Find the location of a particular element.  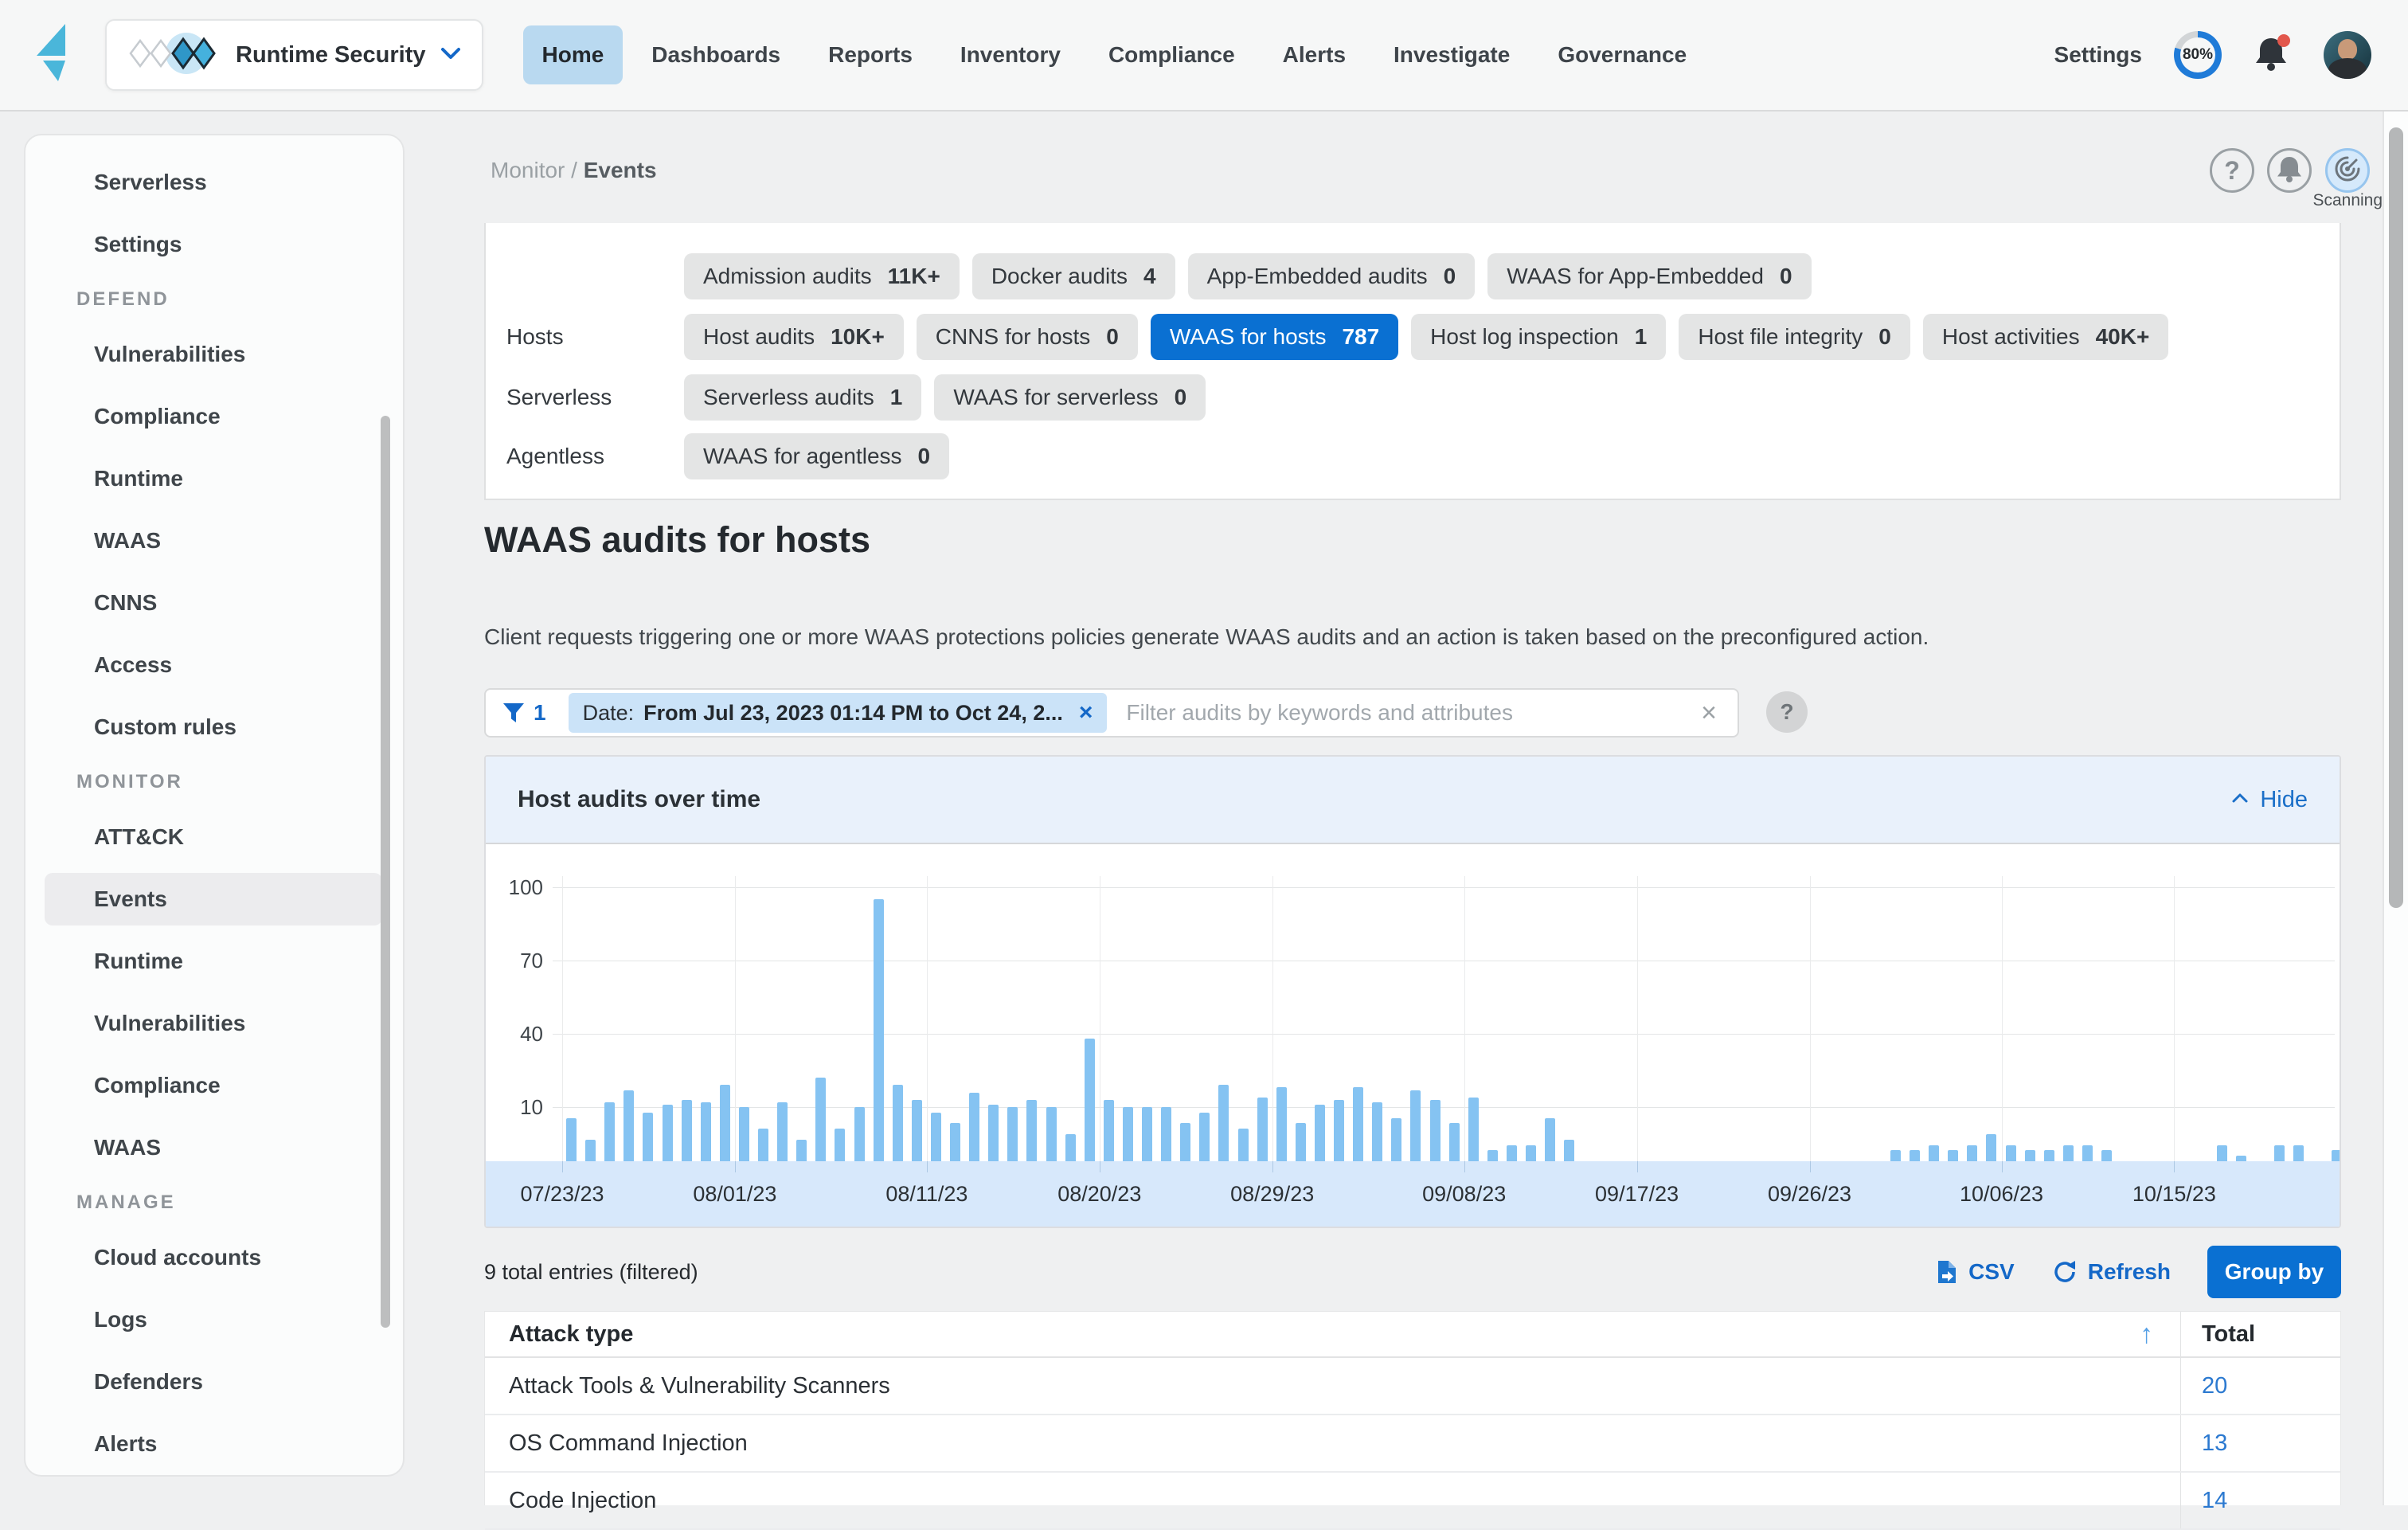

credits-progress-ring: 80% is located at coordinates (2198, 55).